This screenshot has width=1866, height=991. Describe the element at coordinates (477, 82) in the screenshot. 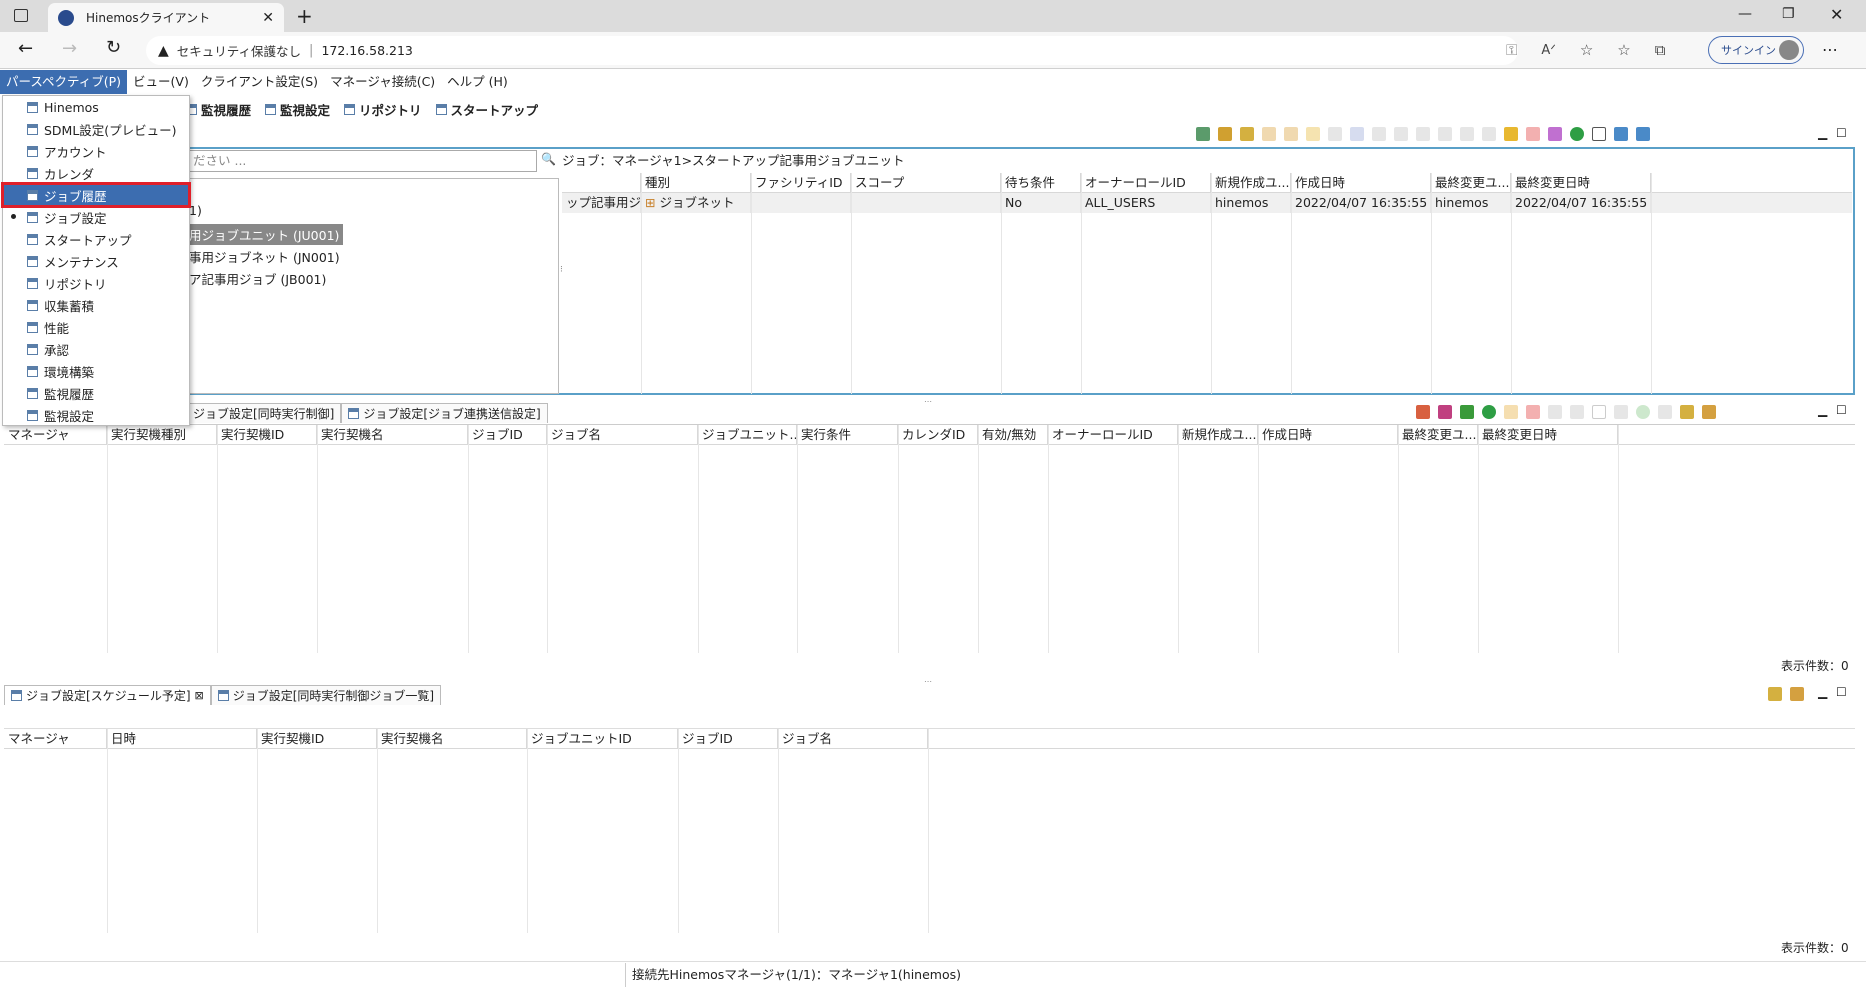

I see `menu-help: ヘルプ (H)` at that location.